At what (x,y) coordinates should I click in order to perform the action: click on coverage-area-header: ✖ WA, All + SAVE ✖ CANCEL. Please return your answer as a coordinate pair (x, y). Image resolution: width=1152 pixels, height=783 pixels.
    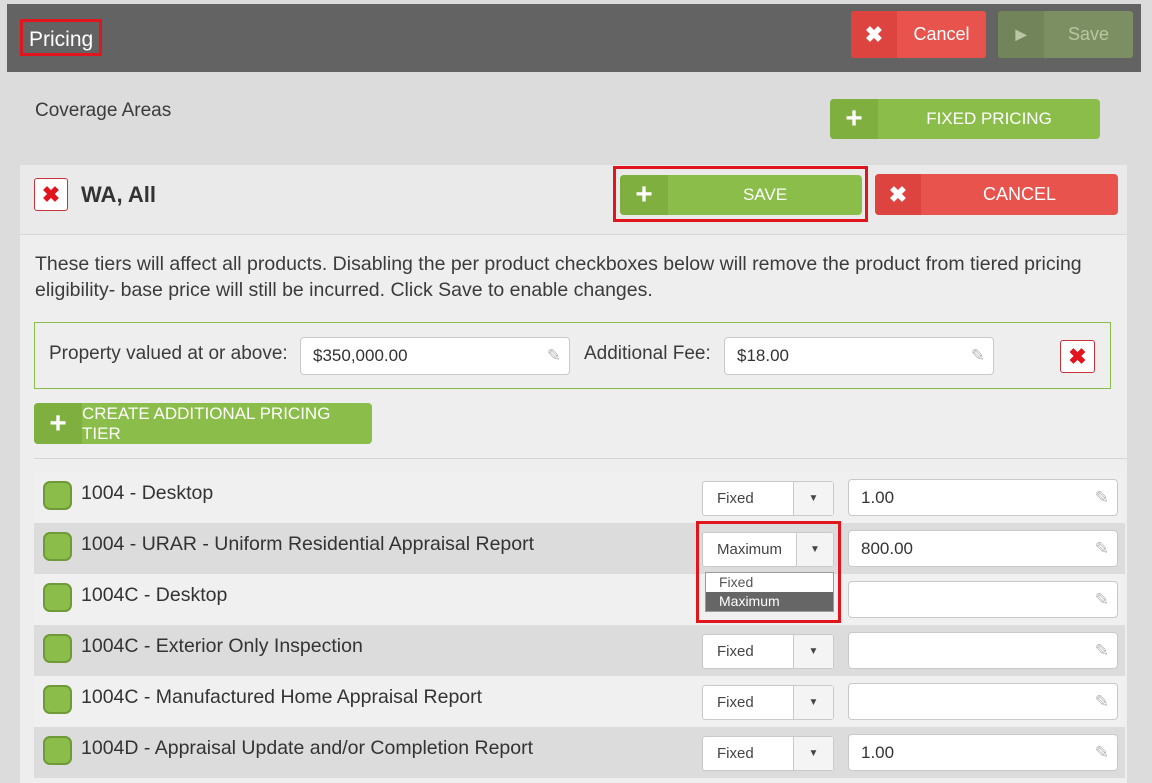
    Looking at the image, I should click on (573, 200).